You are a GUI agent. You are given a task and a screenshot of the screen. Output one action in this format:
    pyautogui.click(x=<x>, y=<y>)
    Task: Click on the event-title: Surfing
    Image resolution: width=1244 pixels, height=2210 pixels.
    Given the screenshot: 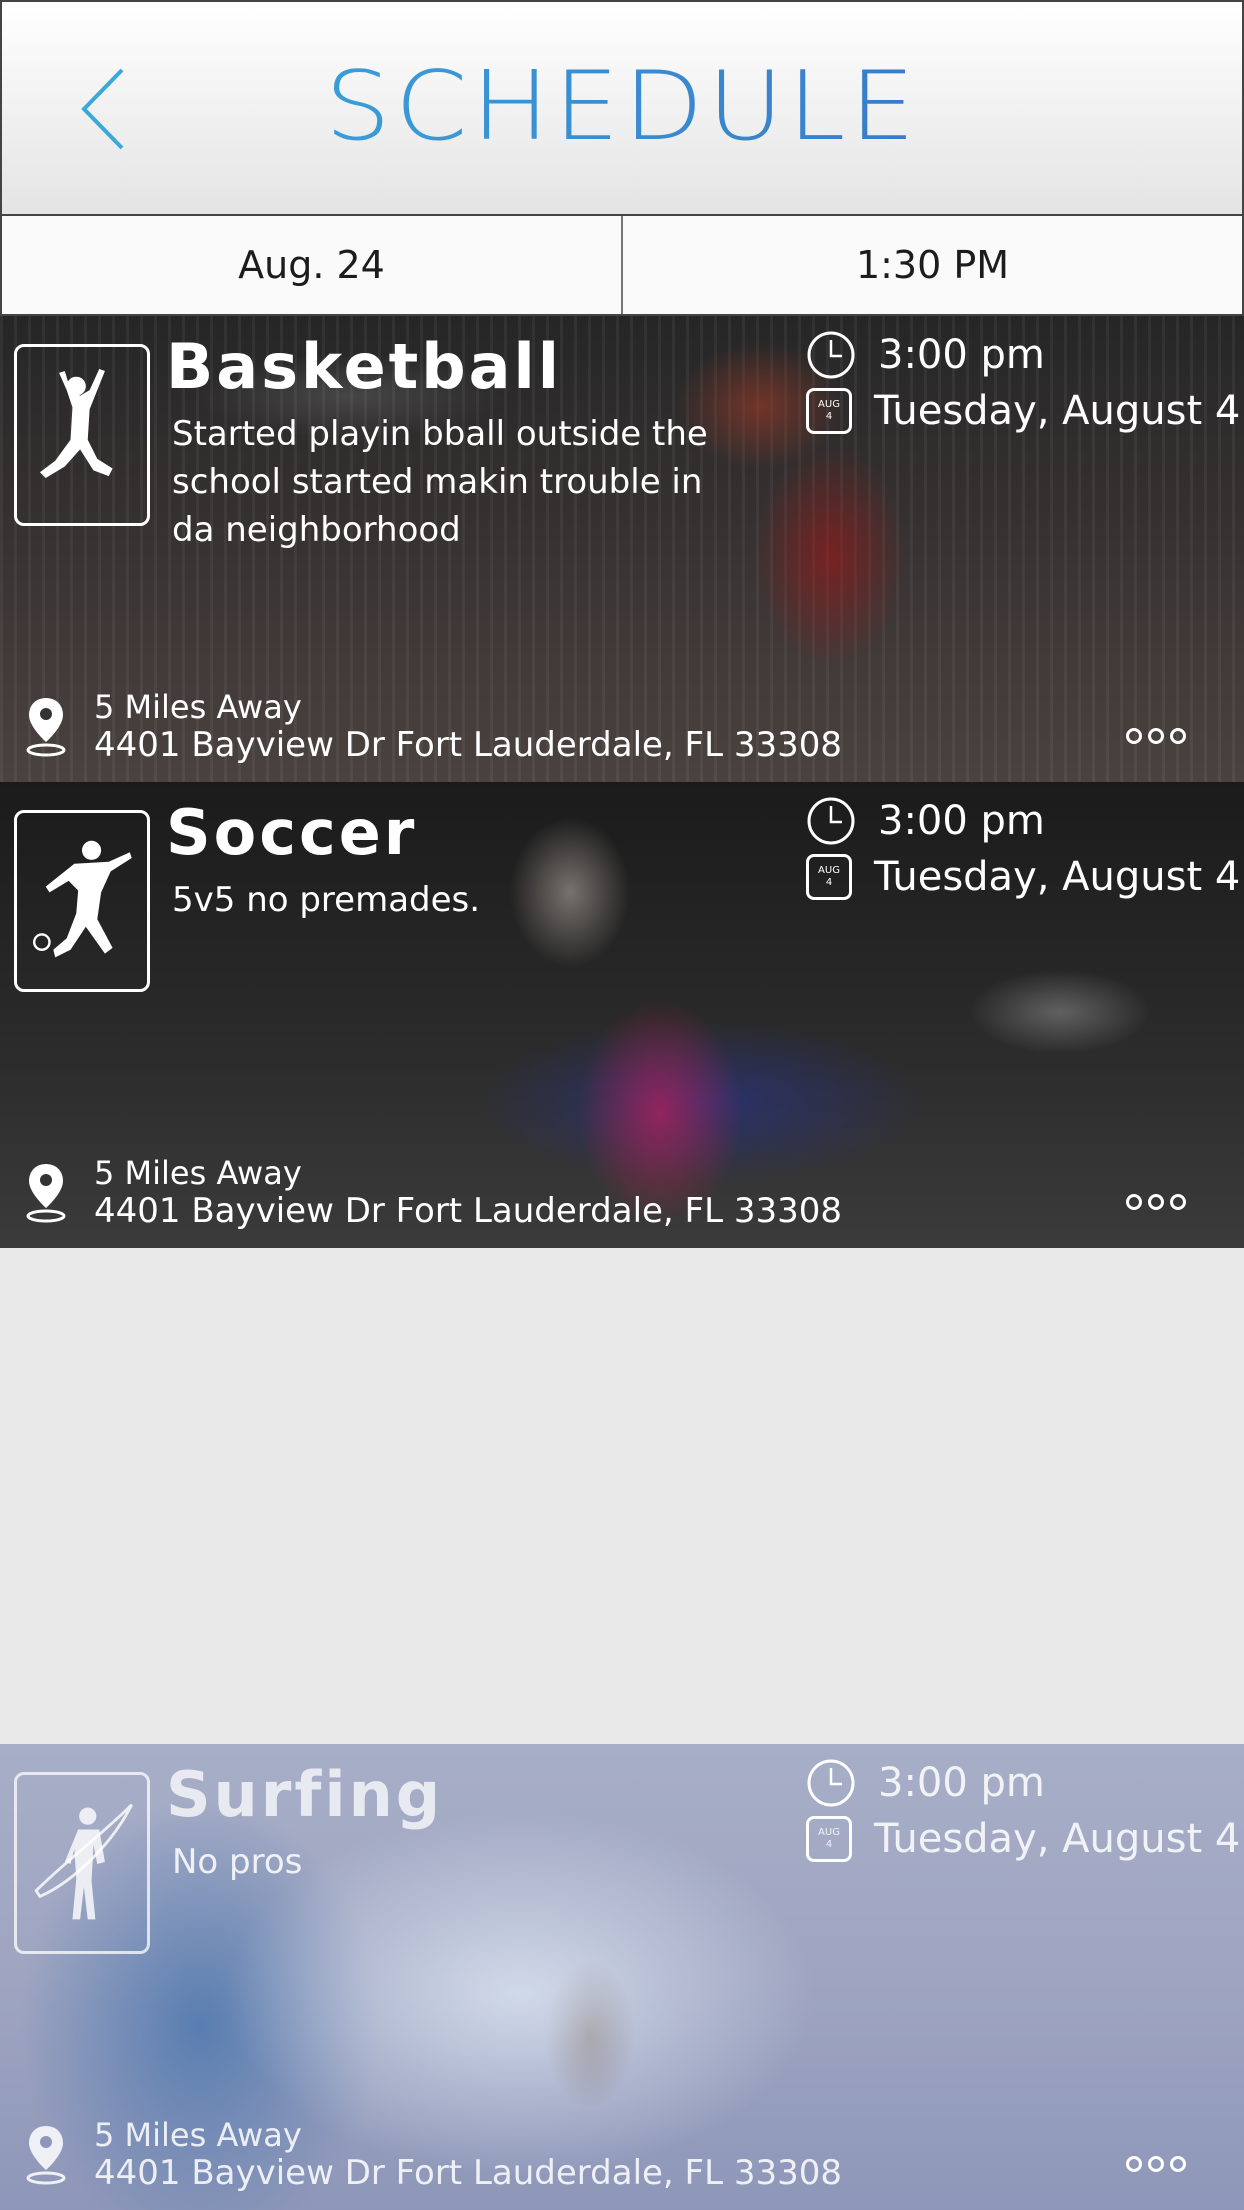 What is the action you would take?
    pyautogui.click(x=305, y=1794)
    